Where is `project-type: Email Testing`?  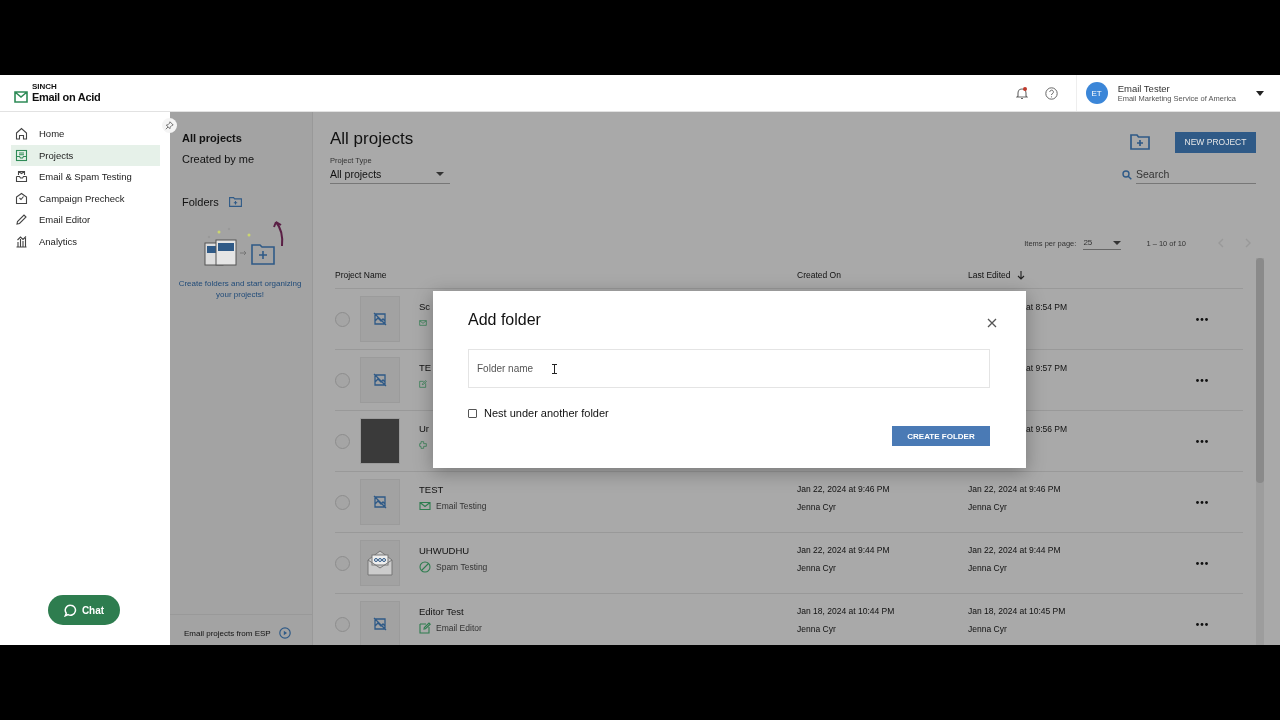
project-type: Email Testing is located at coordinates (461, 506).